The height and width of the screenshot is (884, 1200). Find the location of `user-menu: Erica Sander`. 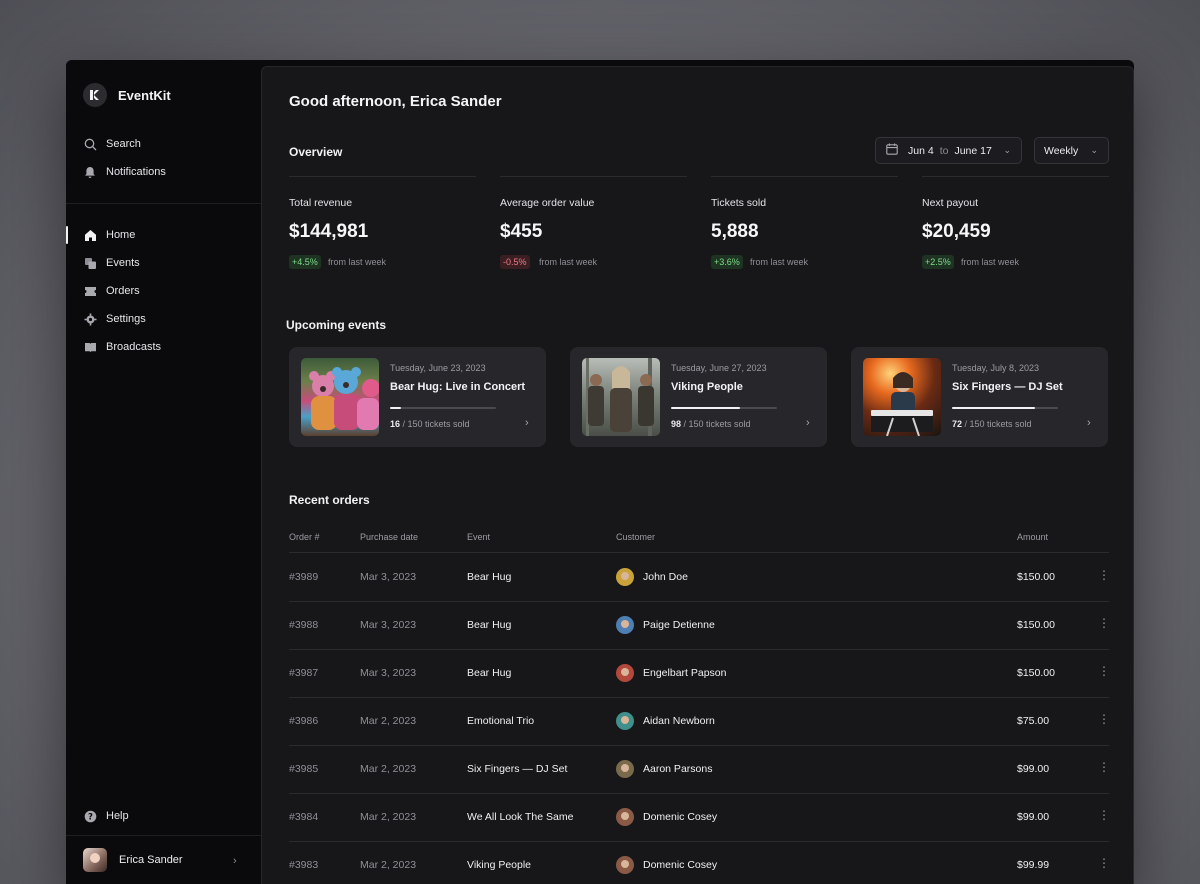

user-menu: Erica Sander is located at coordinates (133, 860).